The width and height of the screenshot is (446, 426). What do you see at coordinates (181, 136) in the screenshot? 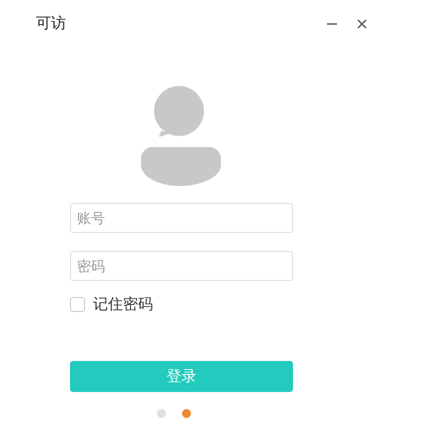
I see `avatar-icon` at bounding box center [181, 136].